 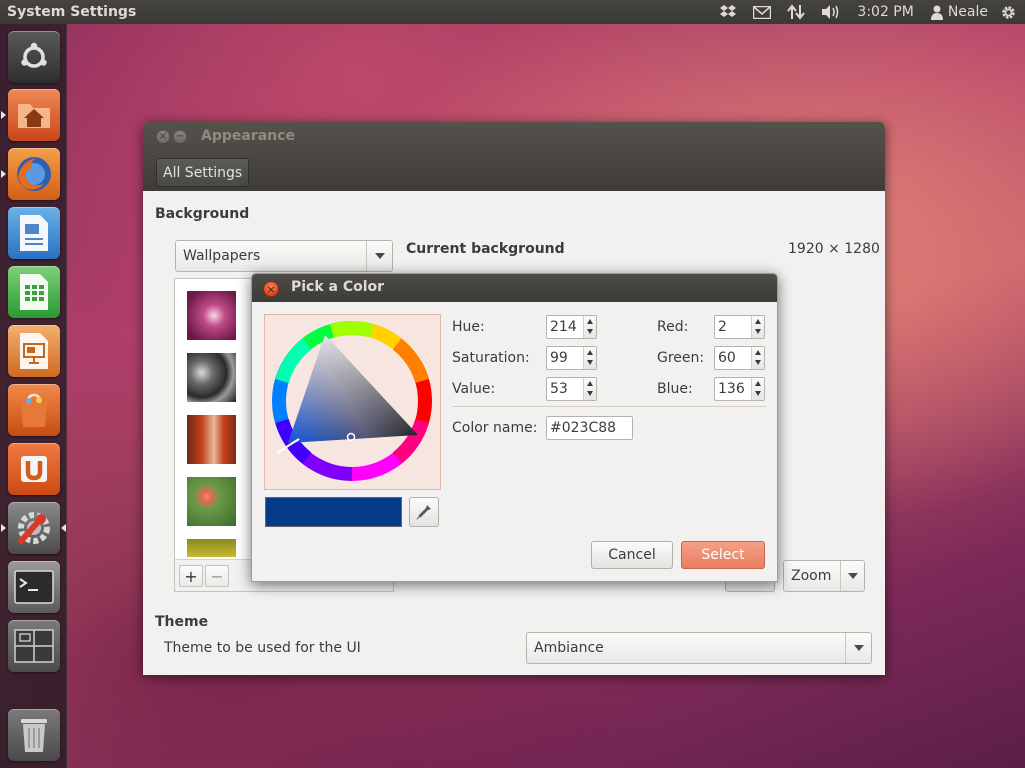 I want to click on active-indicator, so click(x=63, y=528).